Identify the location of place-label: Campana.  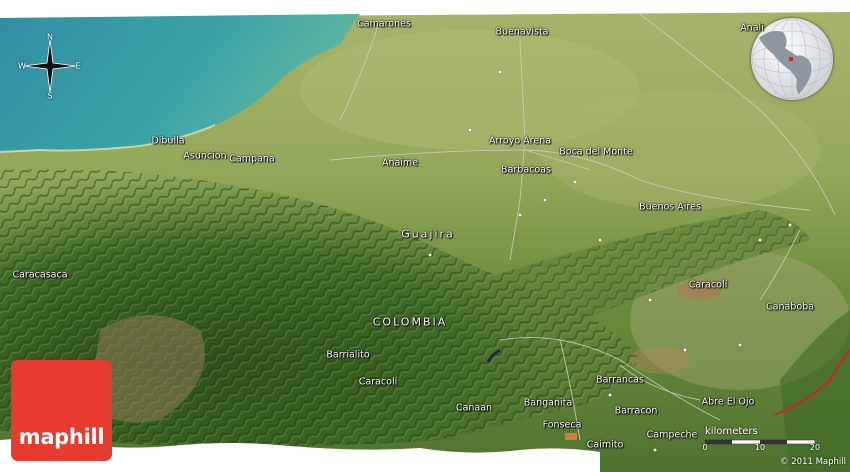
(252, 159).